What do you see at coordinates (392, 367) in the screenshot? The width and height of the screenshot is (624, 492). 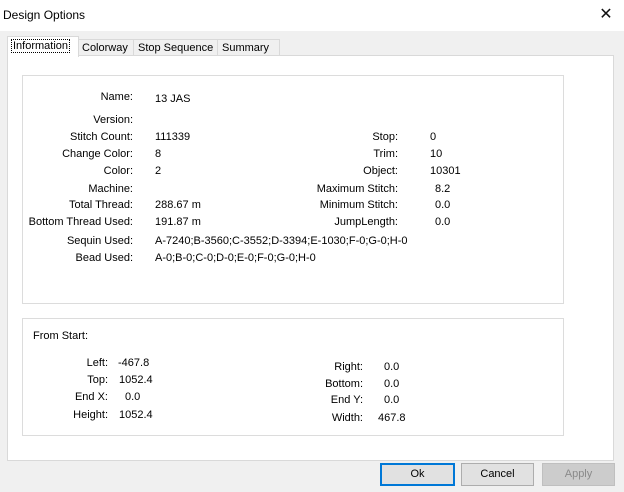 I see `right-value: 0.0` at bounding box center [392, 367].